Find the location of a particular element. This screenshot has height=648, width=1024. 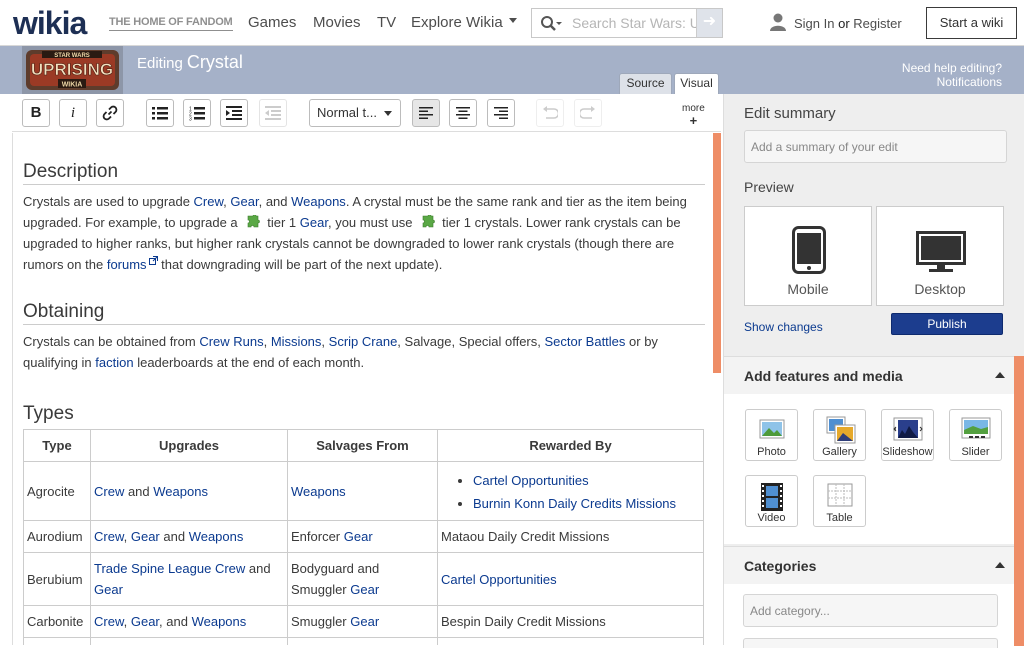

empty-cell is located at coordinates (189, 641).